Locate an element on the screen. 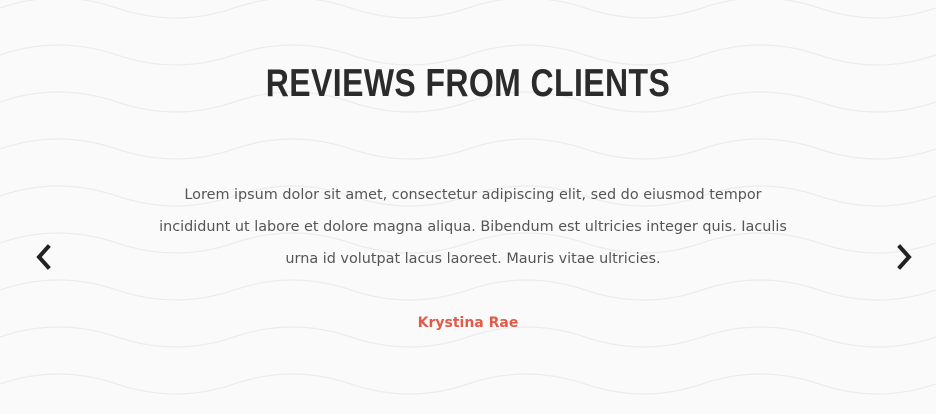 The width and height of the screenshot is (936, 414). carousel-next-button is located at coordinates (905, 257).